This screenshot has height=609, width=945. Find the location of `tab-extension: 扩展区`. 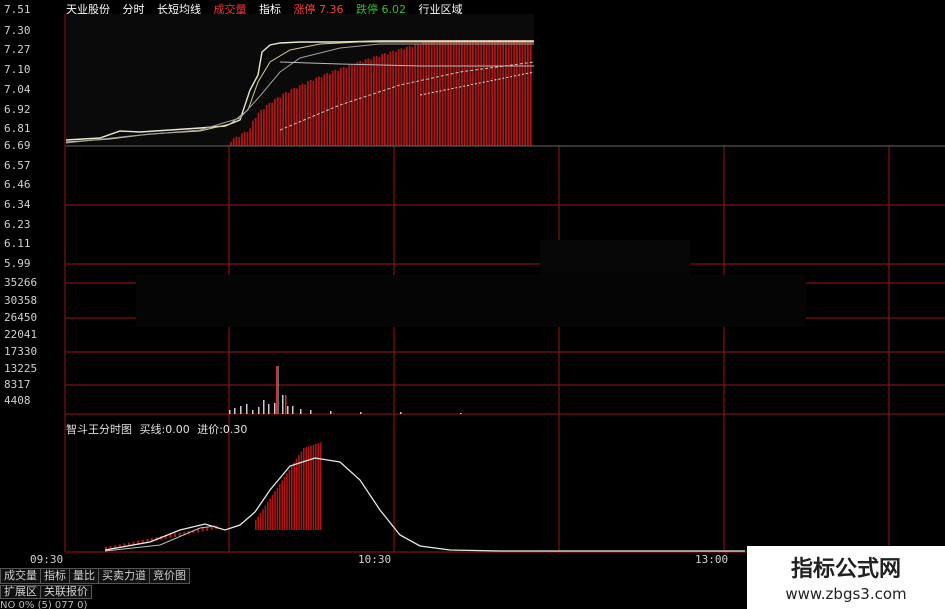

tab-extension: 扩展区 is located at coordinates (20, 592).